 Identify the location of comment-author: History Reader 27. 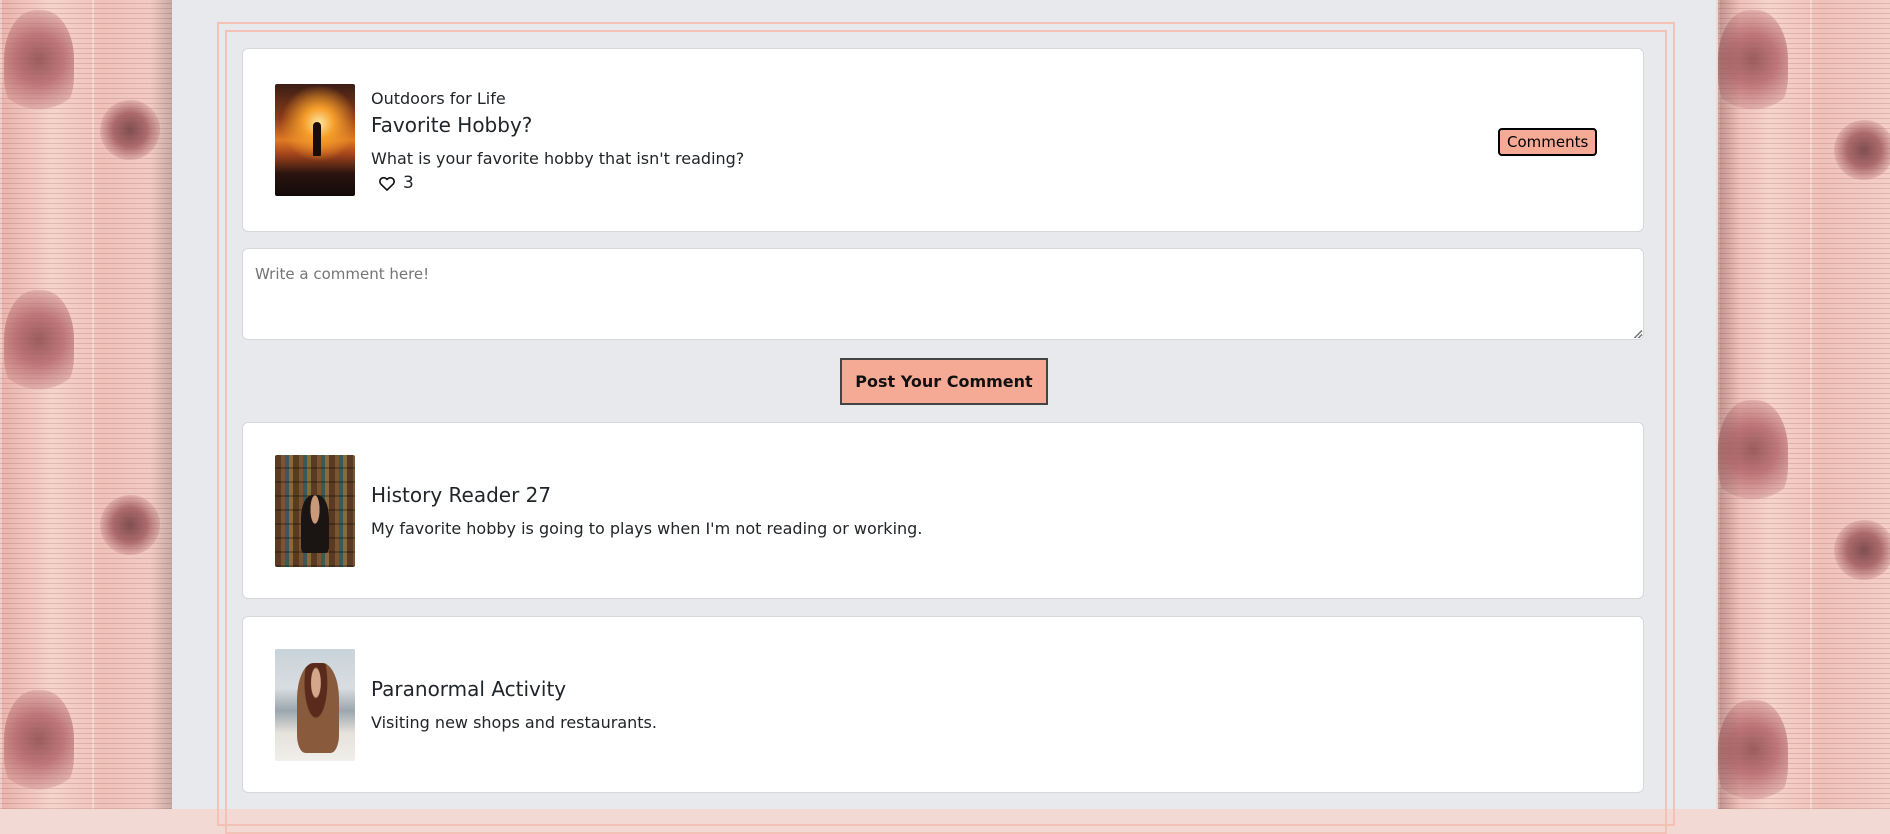
(461, 495).